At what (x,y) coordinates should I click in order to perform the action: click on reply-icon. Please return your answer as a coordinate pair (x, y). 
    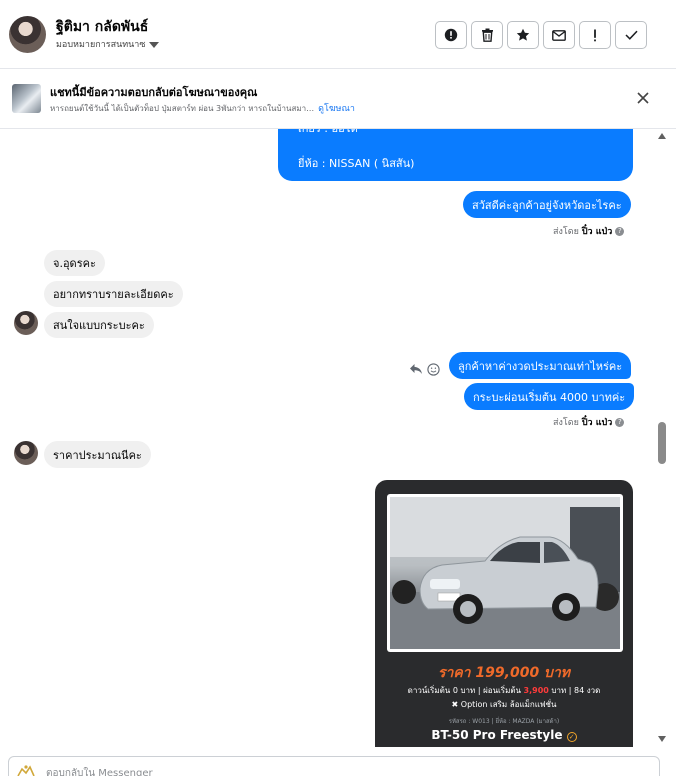
    Looking at the image, I should click on (416, 369).